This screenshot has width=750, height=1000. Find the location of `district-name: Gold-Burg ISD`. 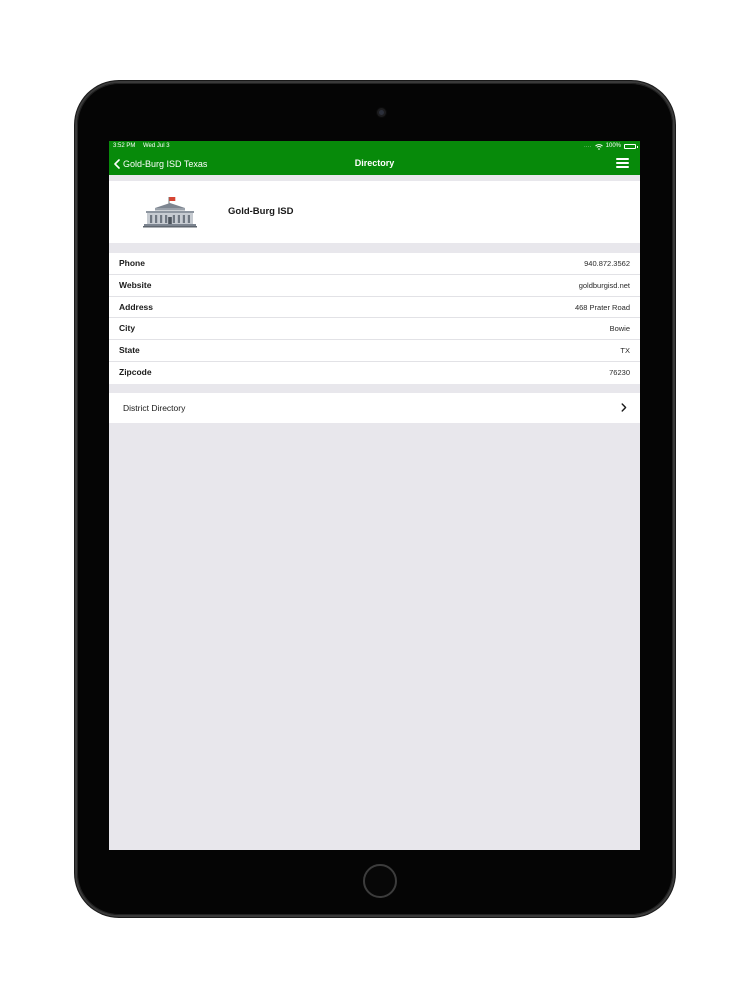

district-name: Gold-Burg ISD is located at coordinates (261, 211).